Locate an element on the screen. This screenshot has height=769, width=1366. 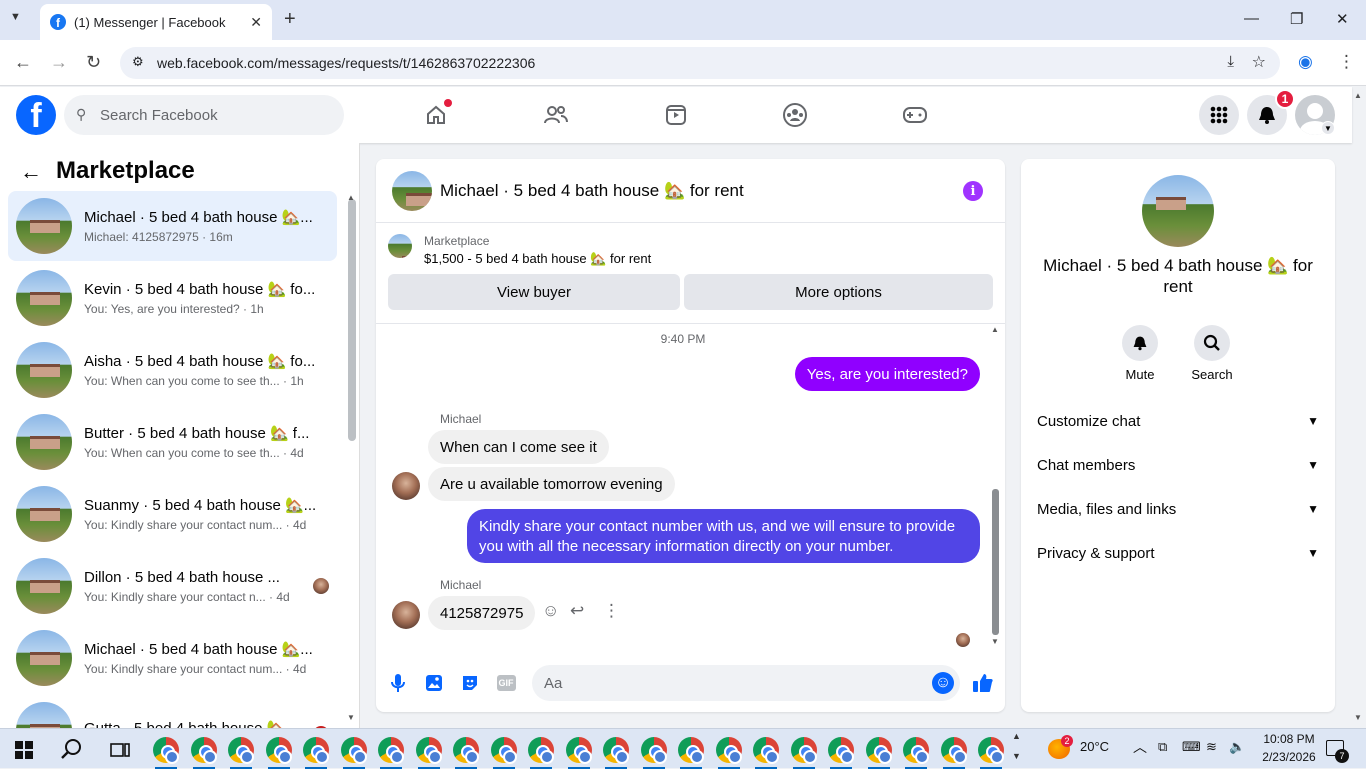
video-icon is located at coordinates (676, 115).